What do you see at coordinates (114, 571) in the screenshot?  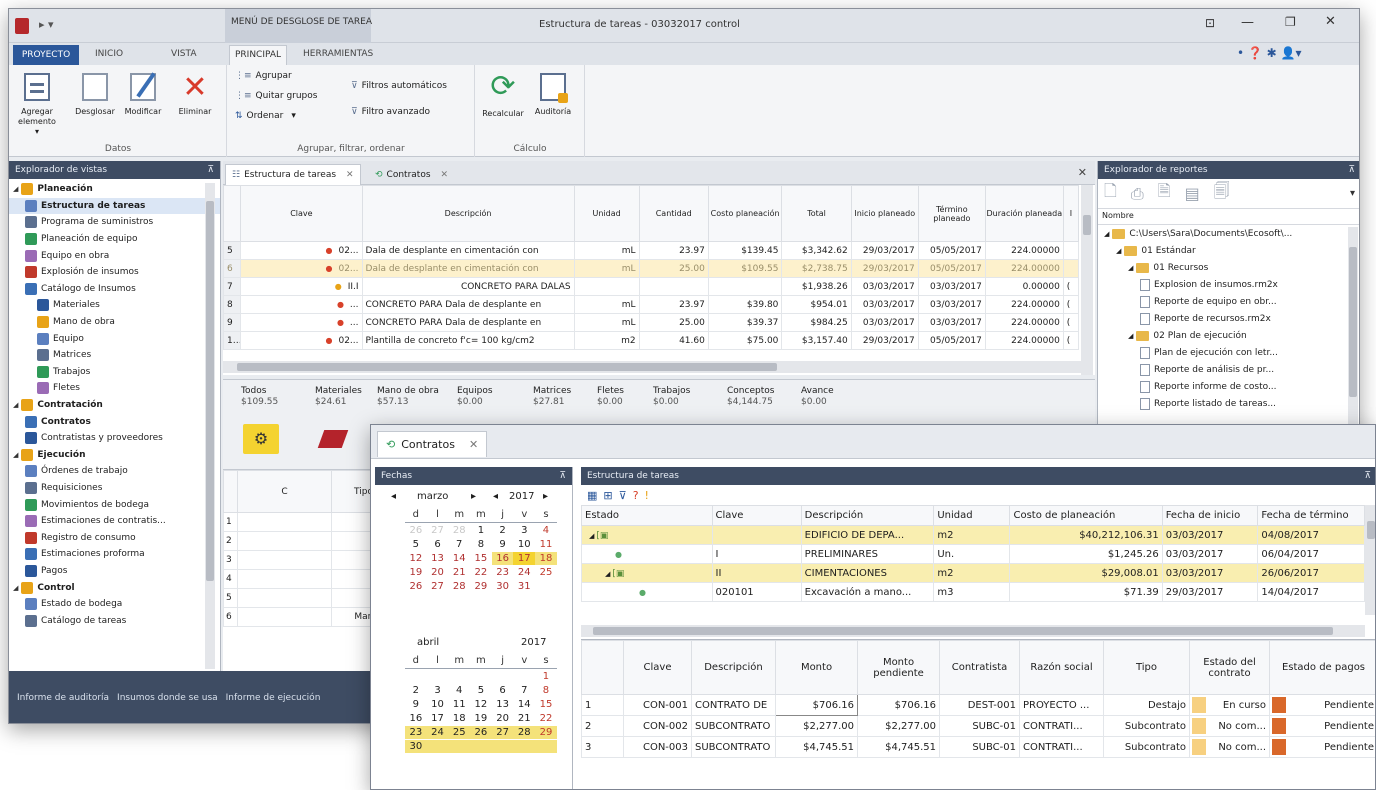 I see `explorer-item: Pagos` at bounding box center [114, 571].